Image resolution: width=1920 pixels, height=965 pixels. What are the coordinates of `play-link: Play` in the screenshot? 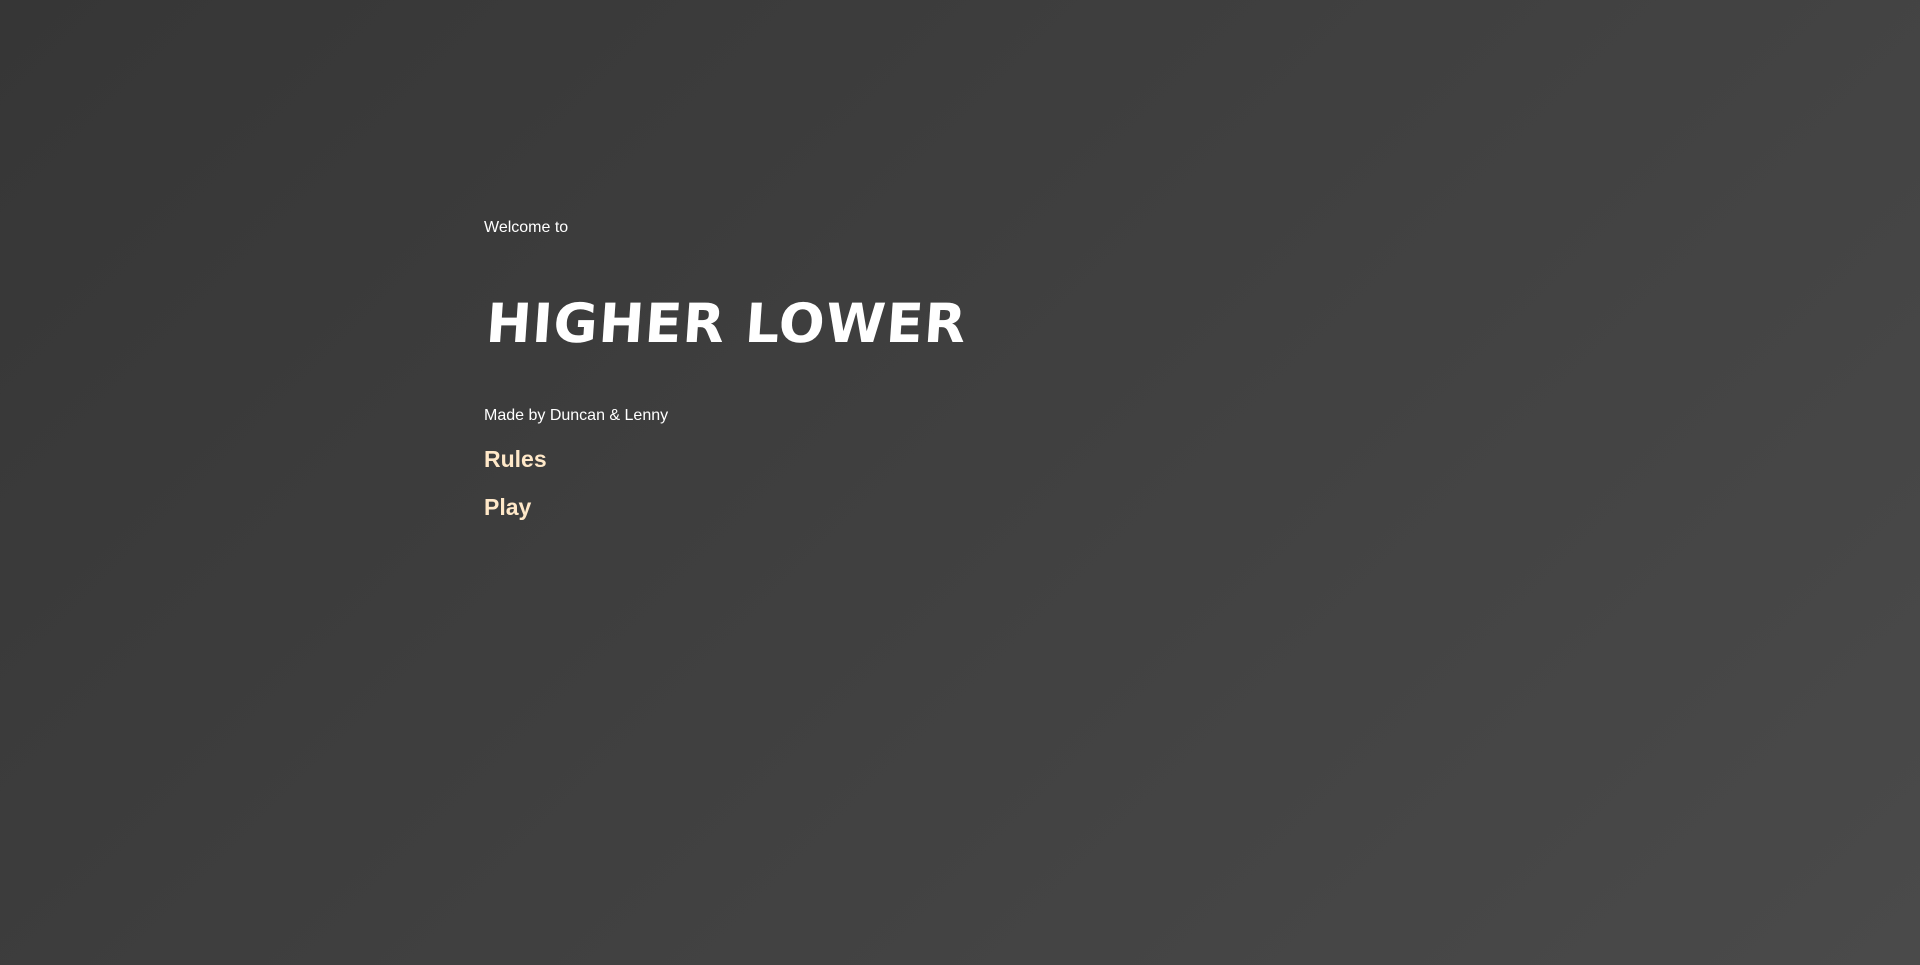 It's located at (507, 507).